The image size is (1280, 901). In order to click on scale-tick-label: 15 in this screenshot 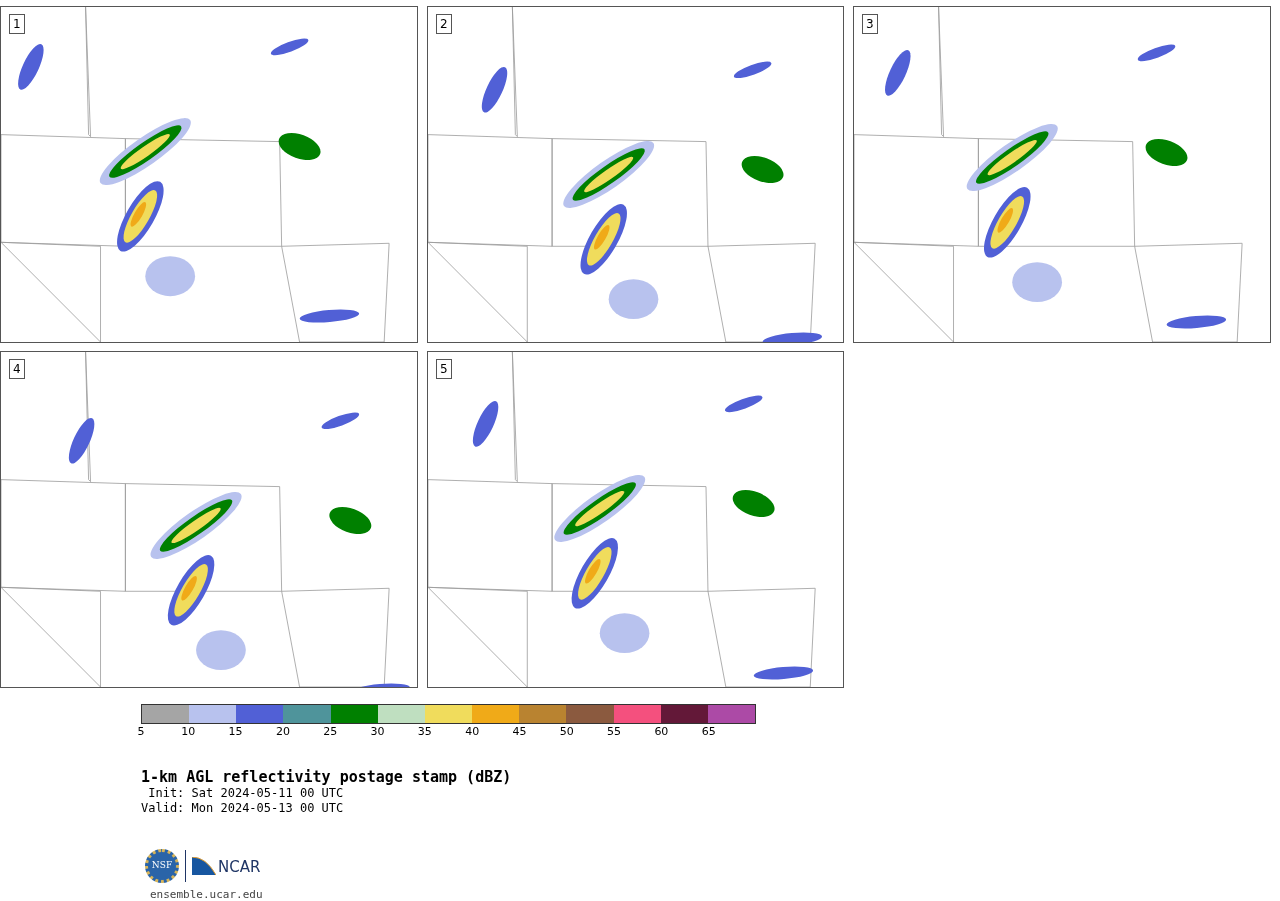, I will do `click(235, 731)`.